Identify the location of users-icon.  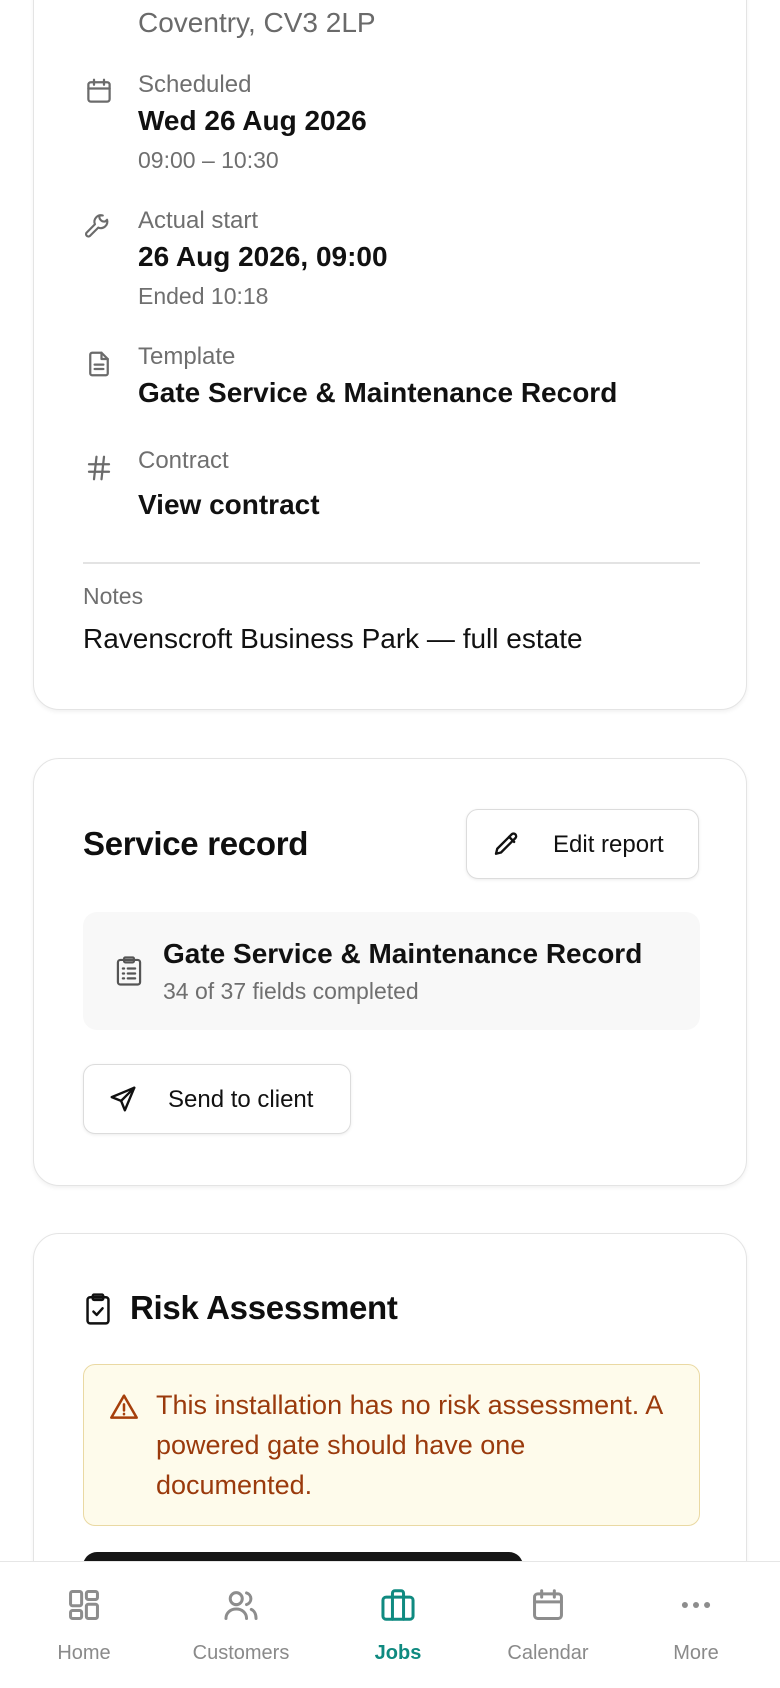
(241, 1605).